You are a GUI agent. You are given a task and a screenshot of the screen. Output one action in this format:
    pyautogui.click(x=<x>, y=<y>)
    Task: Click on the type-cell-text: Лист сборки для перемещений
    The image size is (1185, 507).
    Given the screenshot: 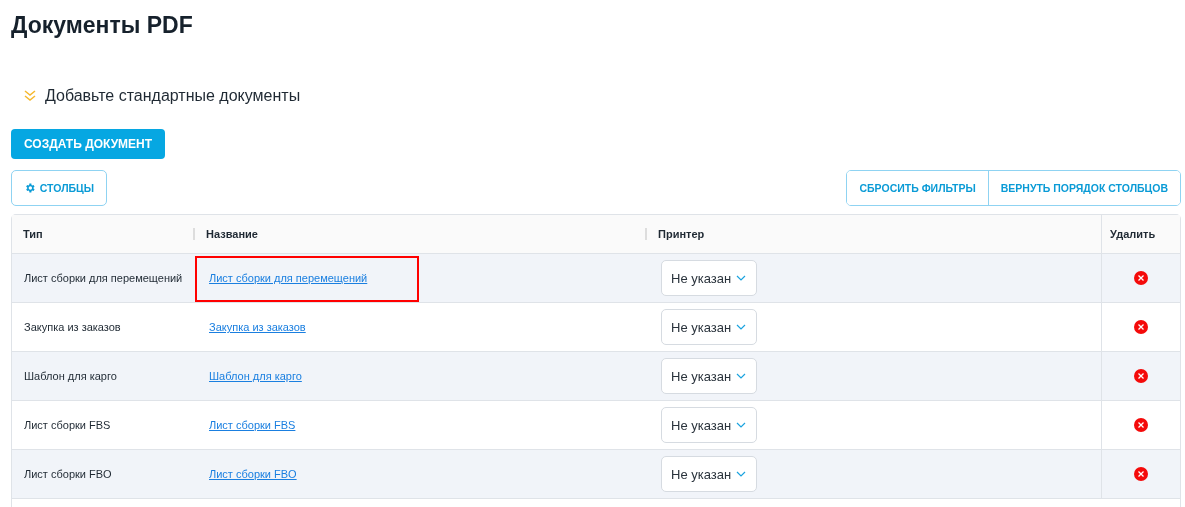 What is the action you would take?
    pyautogui.click(x=103, y=278)
    